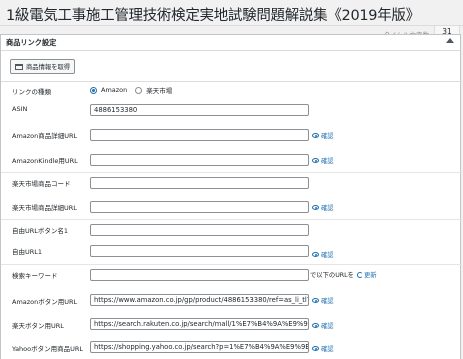 The height and width of the screenshot is (359, 463). I want to click on free-url-button-1-input, so click(199, 230).